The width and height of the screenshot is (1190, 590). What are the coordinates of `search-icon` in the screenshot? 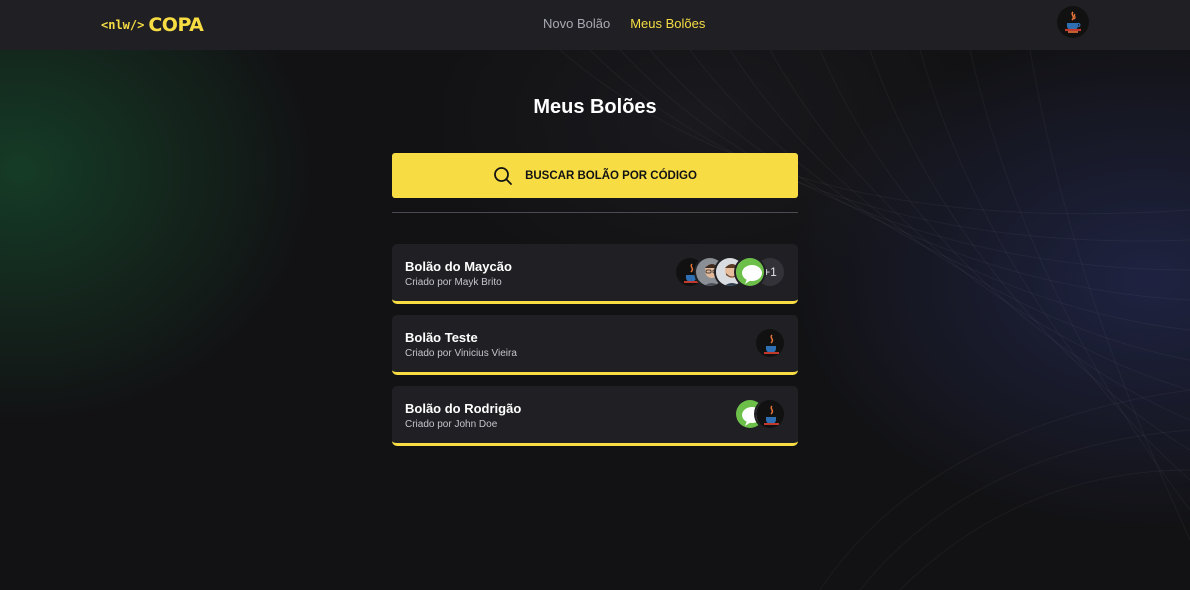 It's located at (503, 175).